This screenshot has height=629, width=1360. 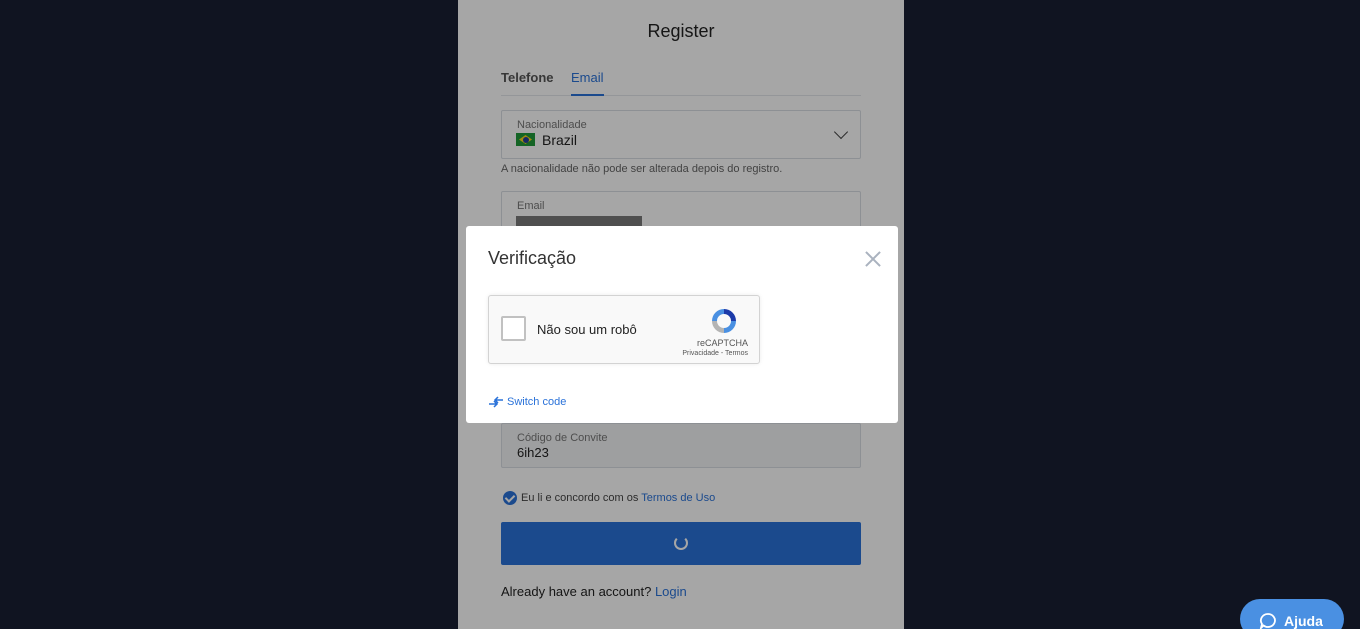 What do you see at coordinates (496, 402) in the screenshot?
I see `swap-arrows-icon` at bounding box center [496, 402].